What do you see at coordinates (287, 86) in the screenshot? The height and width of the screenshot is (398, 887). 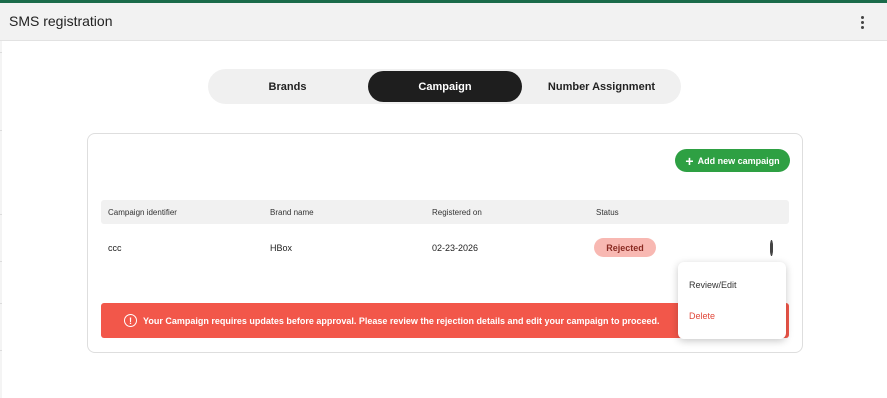 I see `tab-brands: Brands` at bounding box center [287, 86].